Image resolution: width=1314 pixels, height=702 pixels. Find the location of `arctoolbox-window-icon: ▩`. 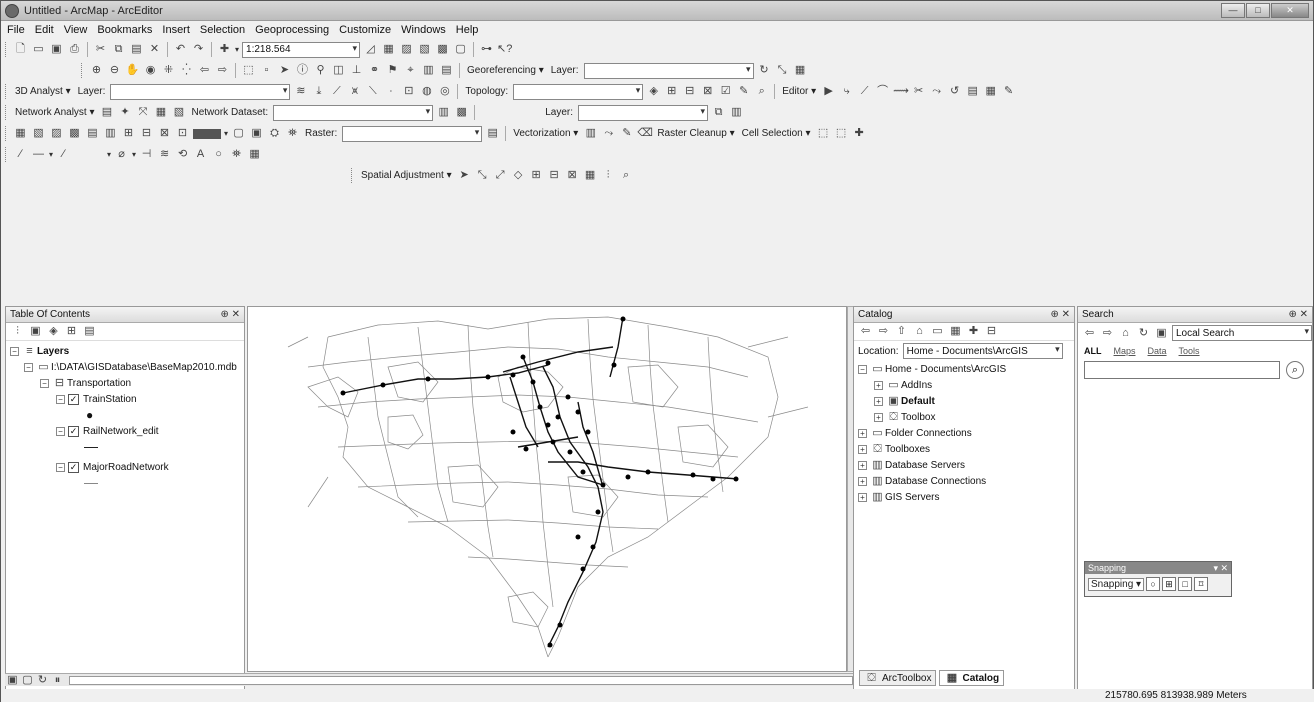

arctoolbox-window-icon: ▩ is located at coordinates (442, 49).